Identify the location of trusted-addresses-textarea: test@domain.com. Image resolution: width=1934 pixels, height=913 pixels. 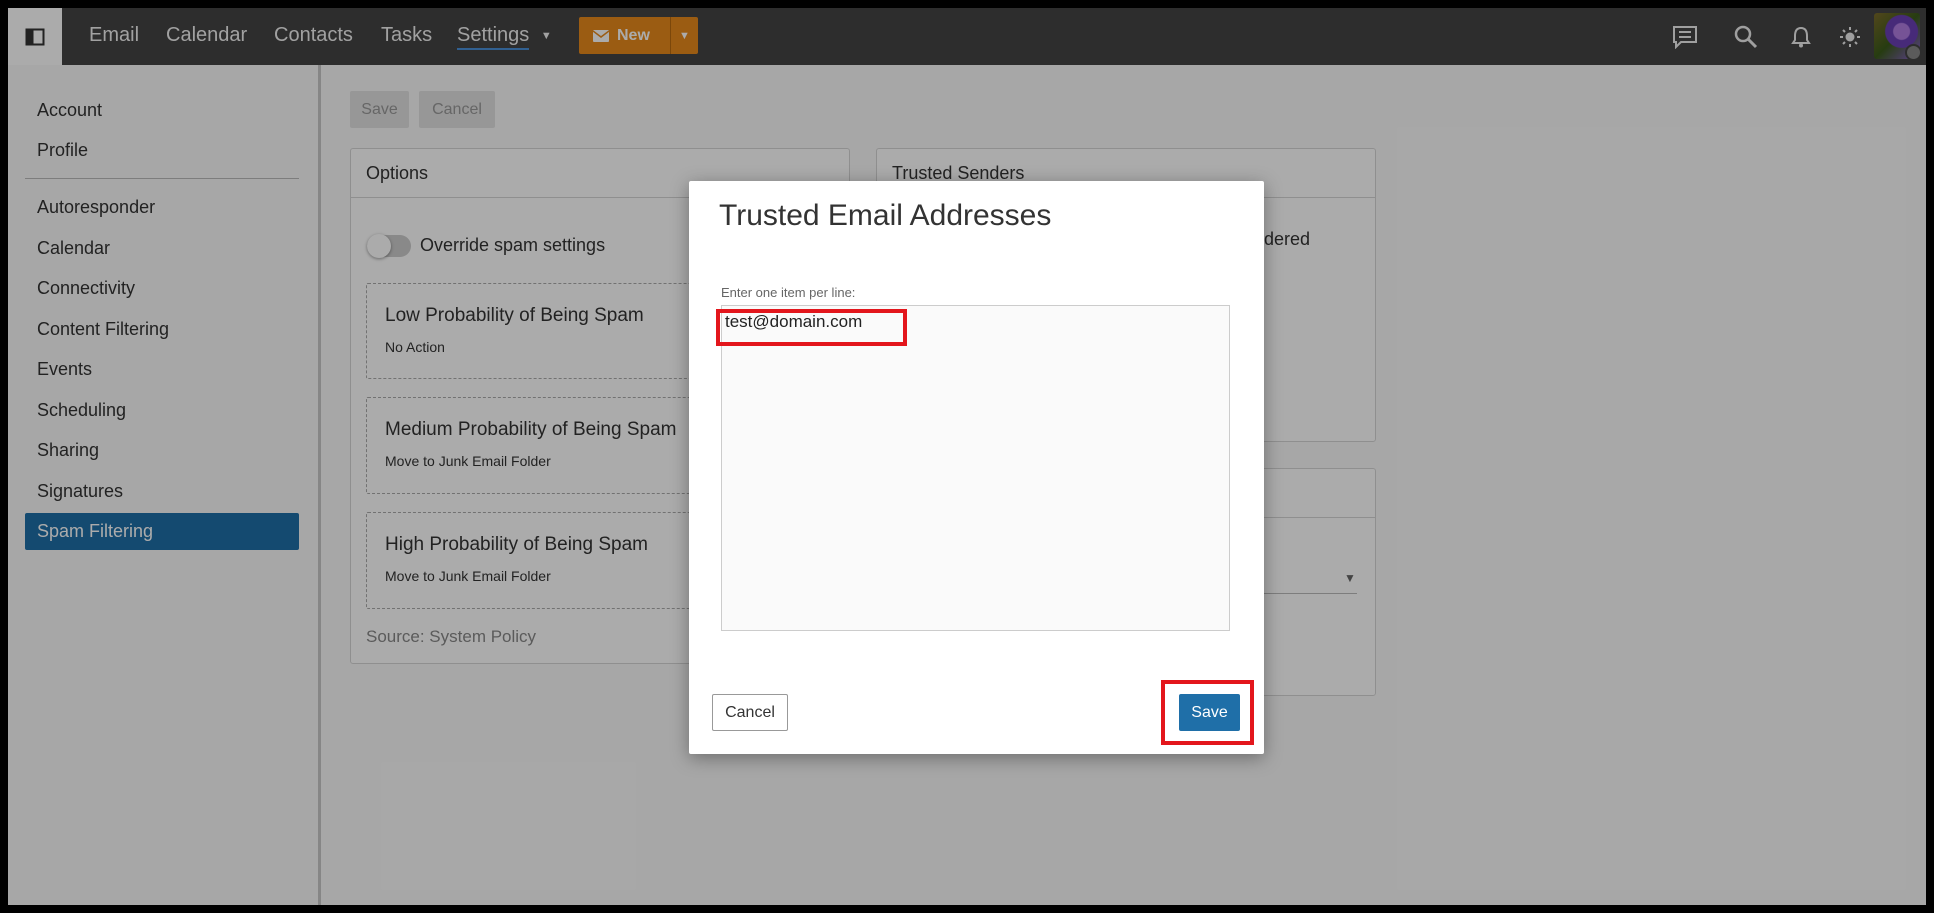
(975, 468).